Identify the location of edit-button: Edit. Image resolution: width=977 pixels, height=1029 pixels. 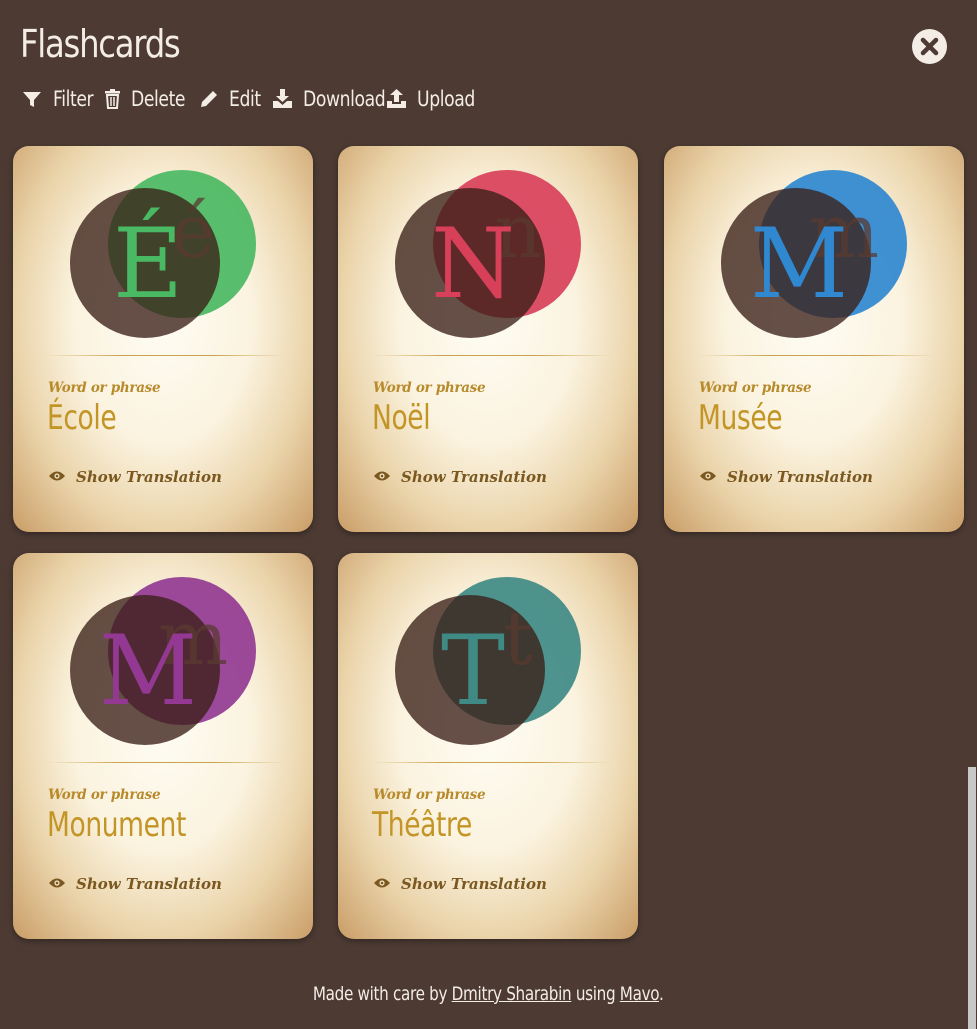
(233, 99).